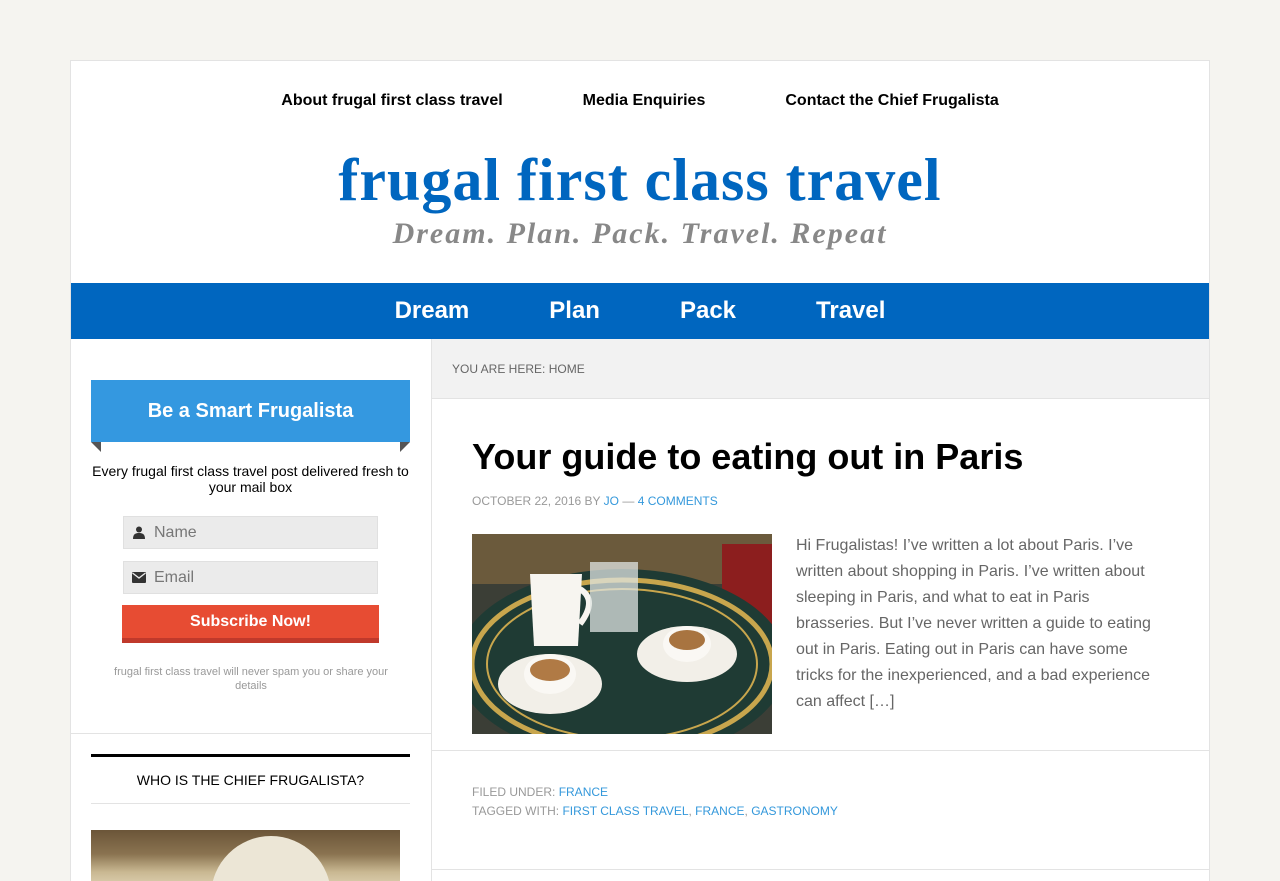 The height and width of the screenshot is (881, 1280). I want to click on post-date: OCTOBER 22, 2016, so click(527, 501).